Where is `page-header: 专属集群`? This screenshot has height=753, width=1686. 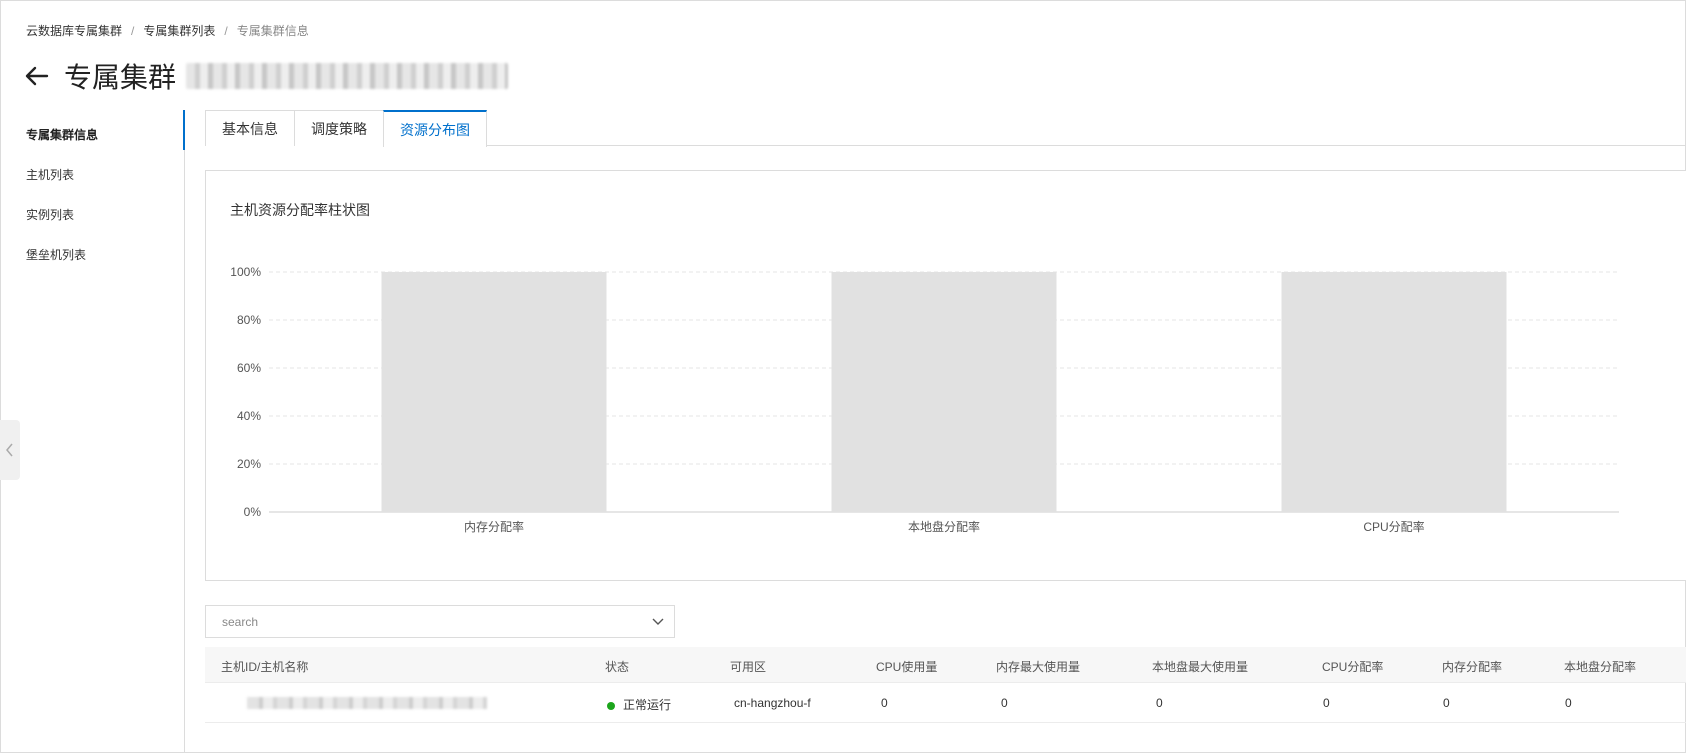 page-header: 专属集群 is located at coordinates (266, 76).